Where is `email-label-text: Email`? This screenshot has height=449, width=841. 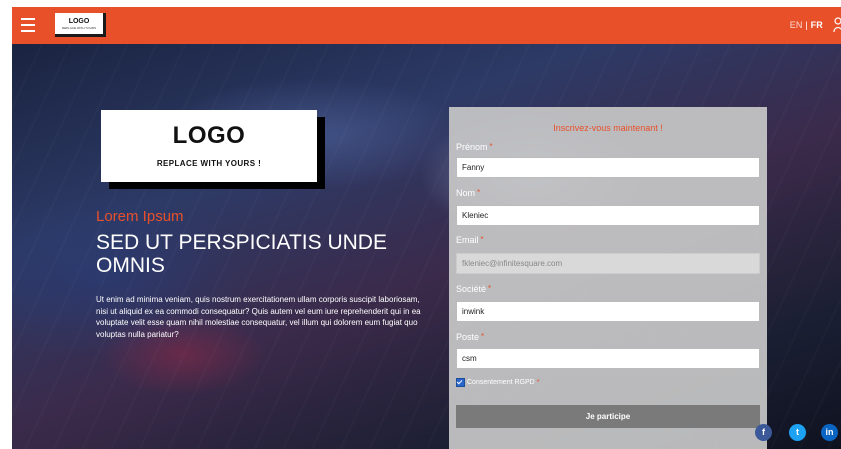
email-label-text: Email is located at coordinates (467, 240).